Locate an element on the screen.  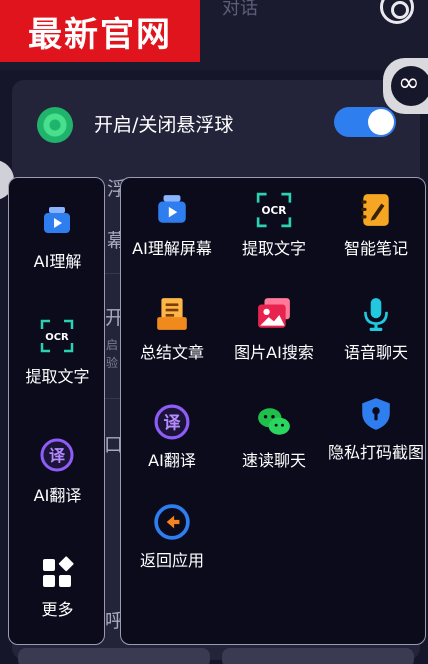
floating-ball-icon is located at coordinates (55, 125).